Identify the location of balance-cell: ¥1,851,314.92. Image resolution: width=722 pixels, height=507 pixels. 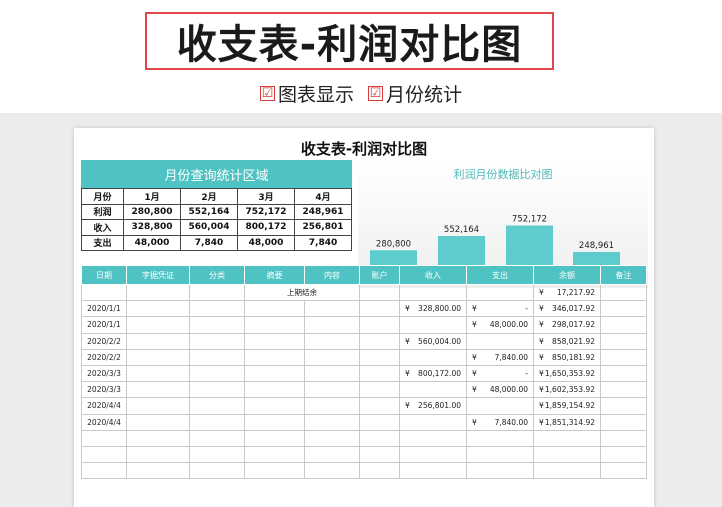
(567, 422).